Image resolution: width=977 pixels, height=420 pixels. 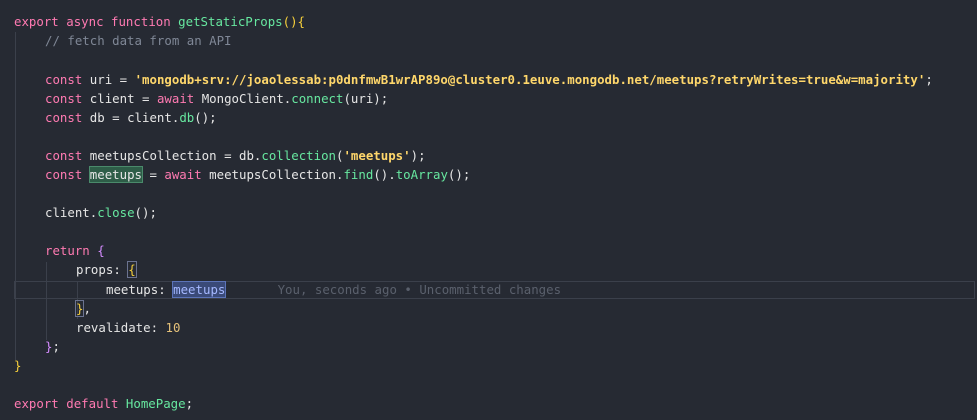 I want to click on component-name: HomePage, so click(x=155, y=403).